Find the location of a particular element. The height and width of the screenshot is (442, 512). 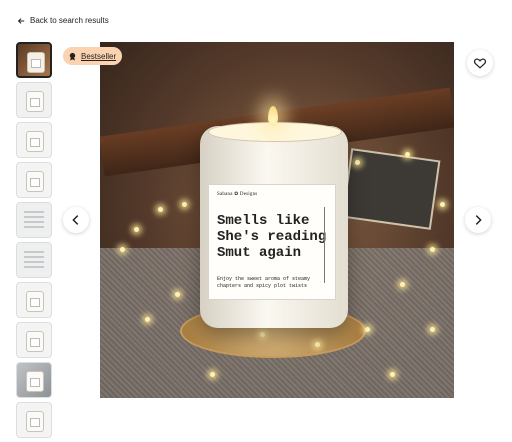

label-side-rule is located at coordinates (327, 245).